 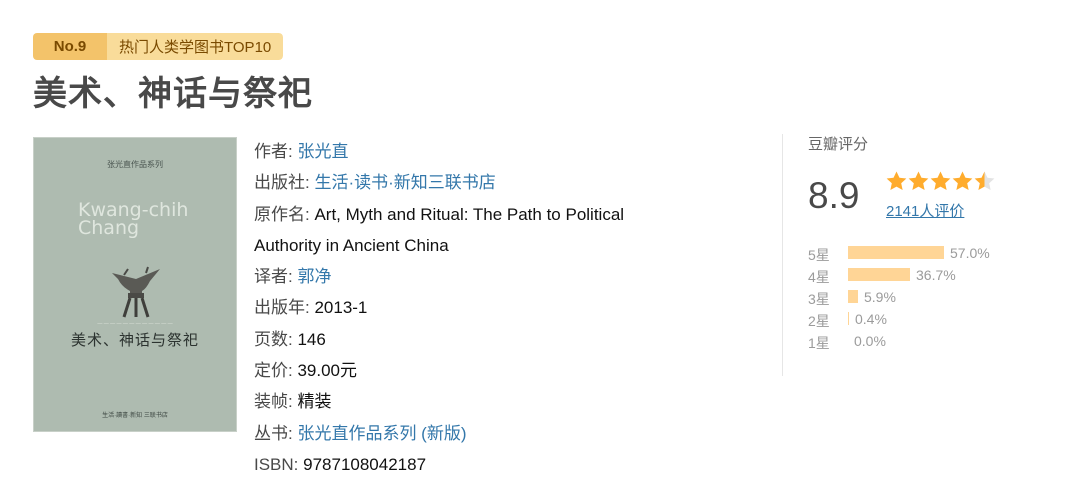 I want to click on rating-bar-row: 3星 5.9%, so click(x=928, y=298).